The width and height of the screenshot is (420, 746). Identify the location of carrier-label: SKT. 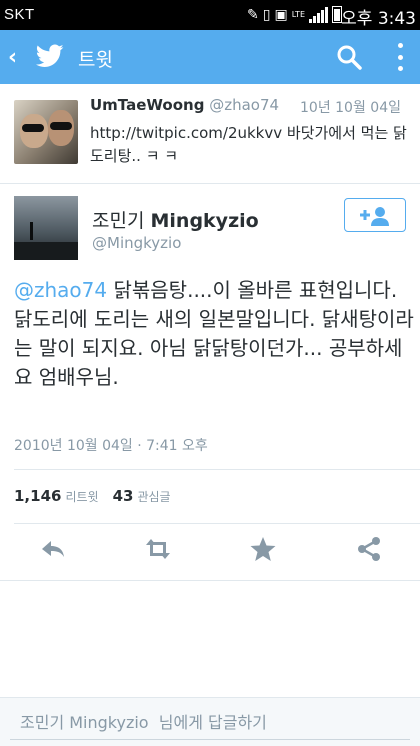
(19, 14).